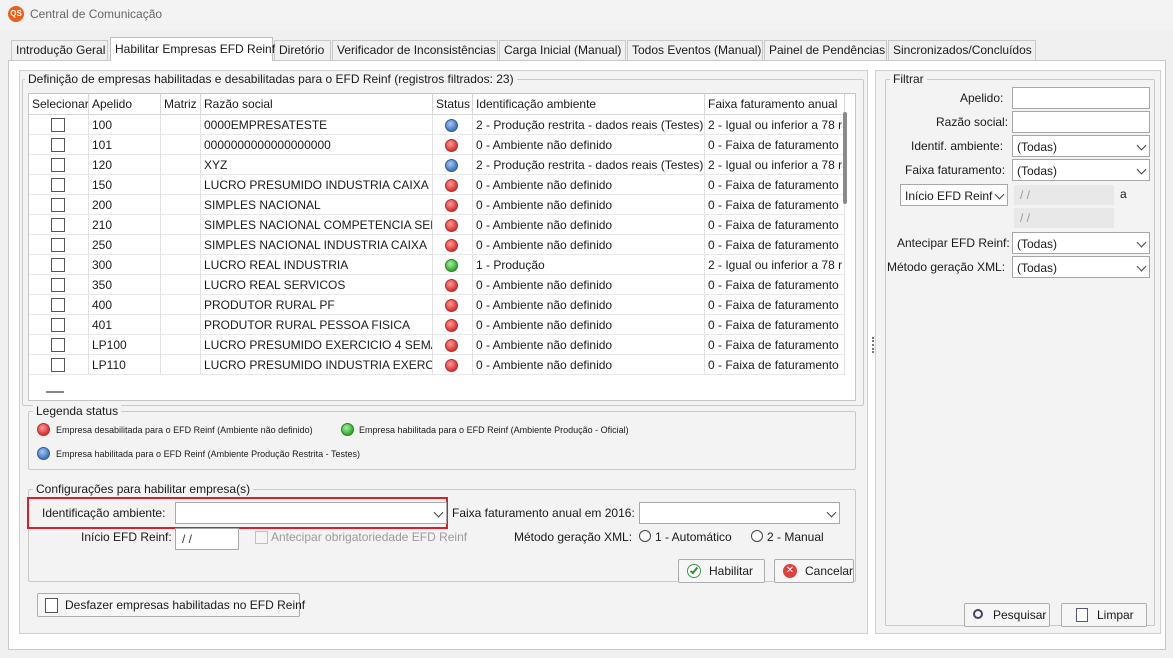  Describe the element at coordinates (317, 205) in the screenshot. I see `razao-cell: SIMPLES NACIONAL` at that location.